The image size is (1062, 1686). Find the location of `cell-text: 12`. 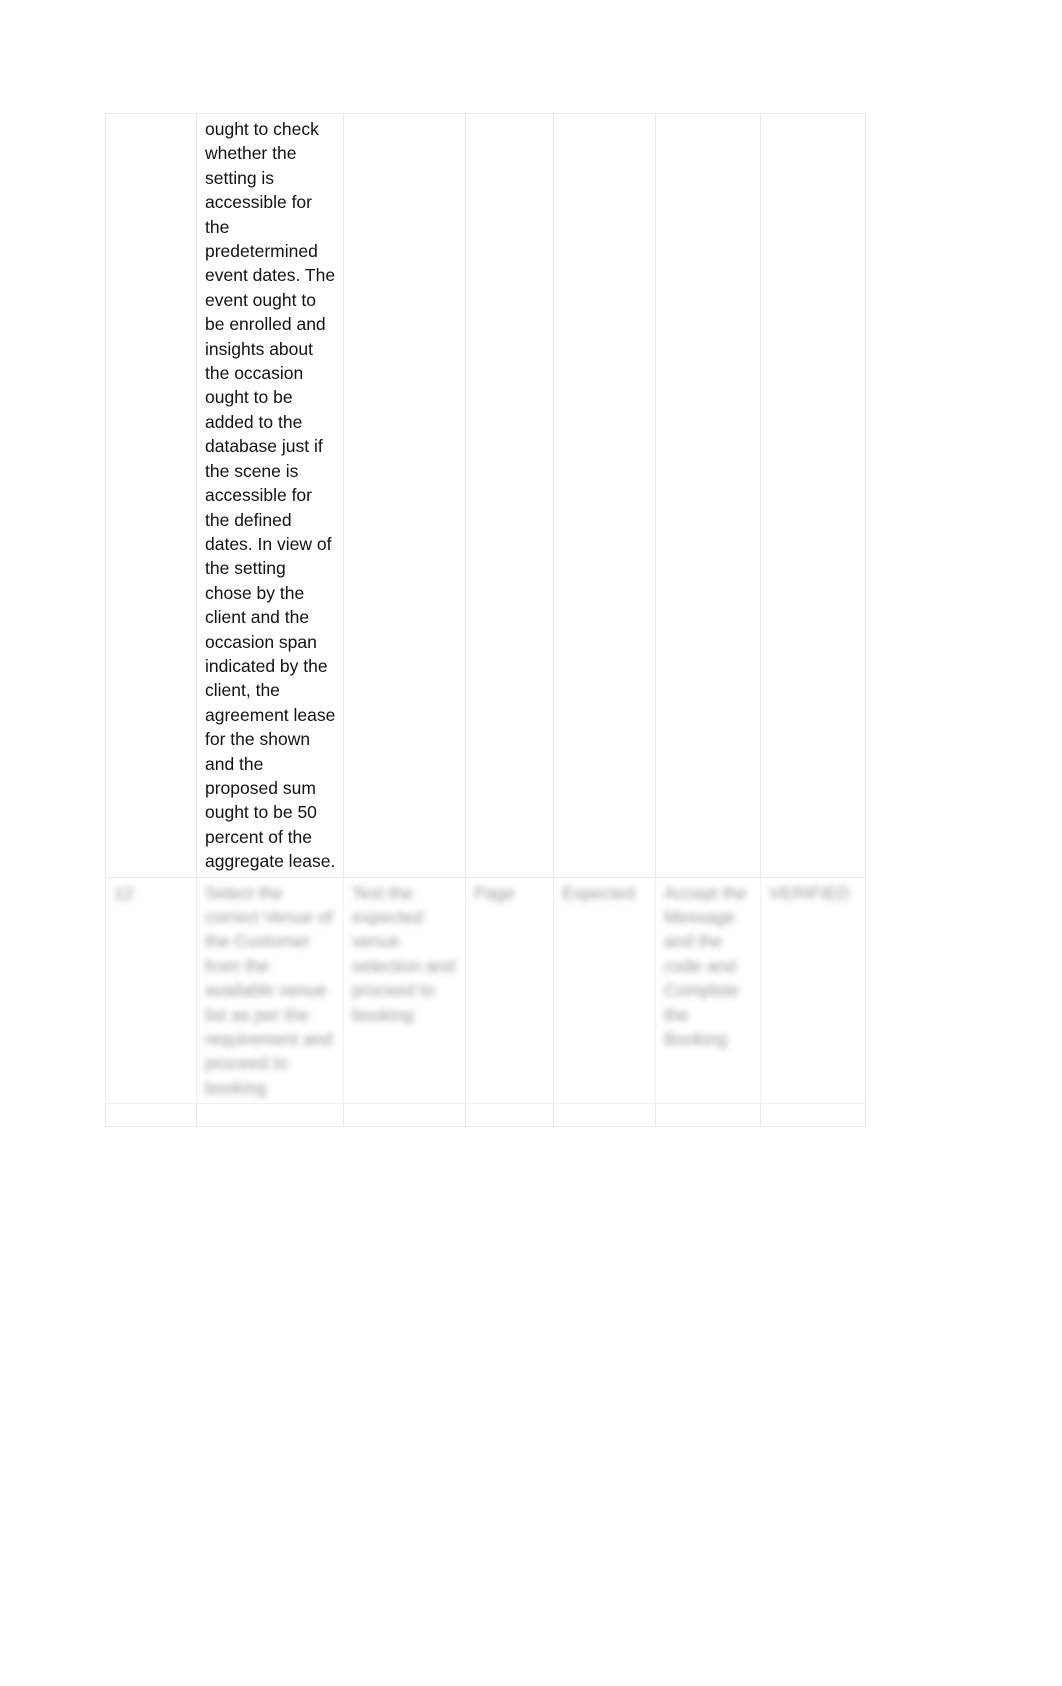

cell-text: 12 is located at coordinates (124, 892).